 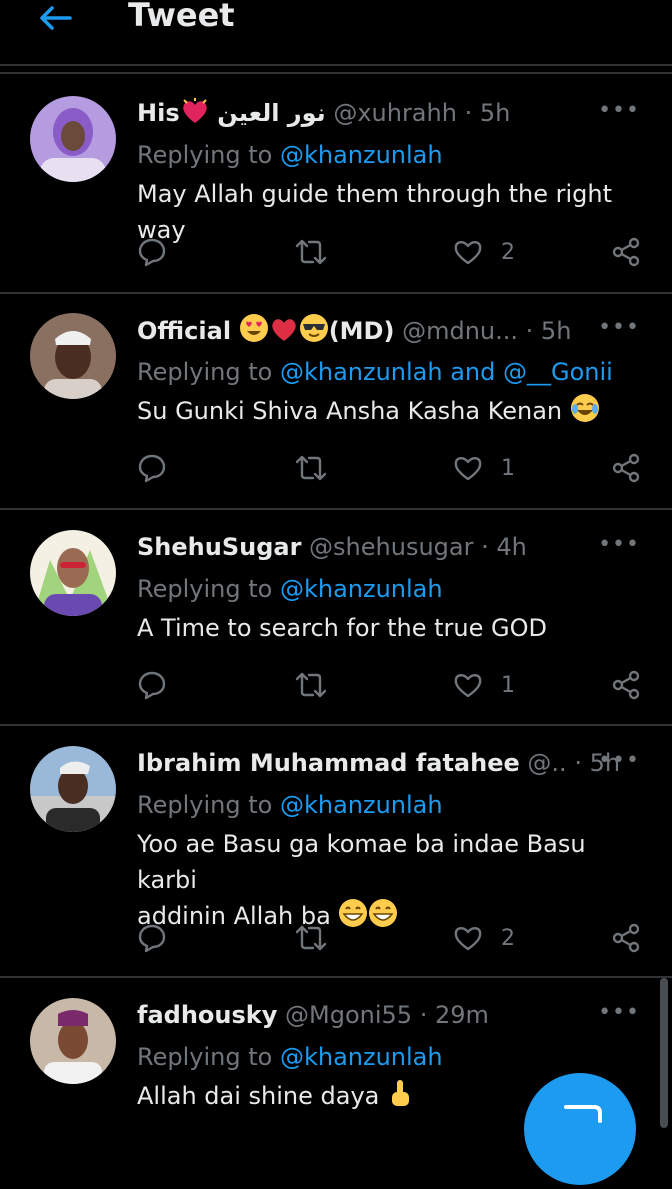 I want to click on replying-to: Replying to @khanzunlah and @__Gonii, so click(x=375, y=372).